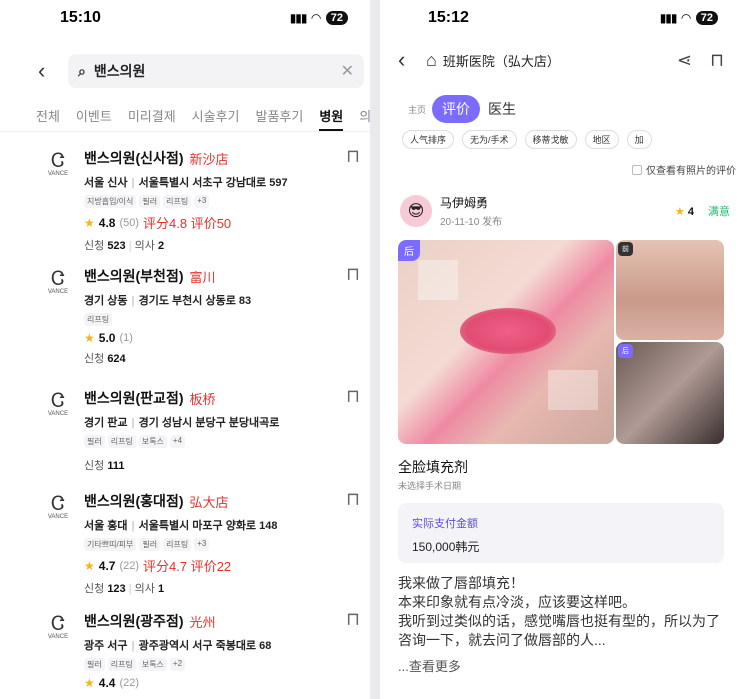 Image resolution: width=740 pixels, height=699 pixels. I want to click on clinic-name: 밴스의원(신사점), so click(134, 158).